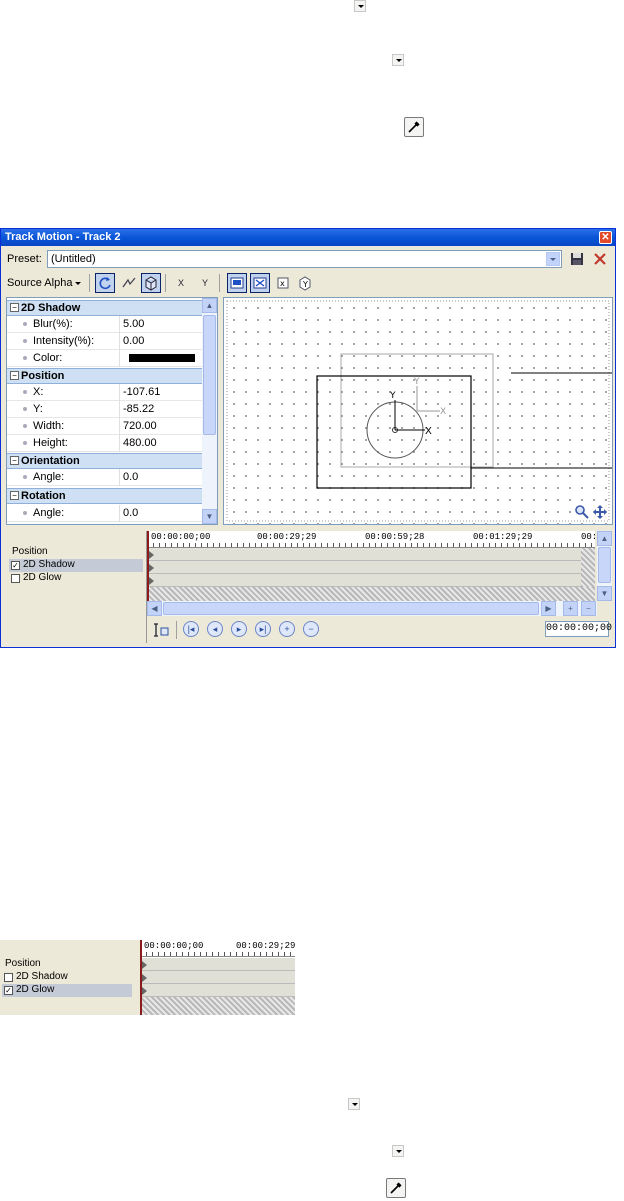  Describe the element at coordinates (104, 513) in the screenshot. I see `property-row-rotation-angle: Angle: 0.0` at that location.